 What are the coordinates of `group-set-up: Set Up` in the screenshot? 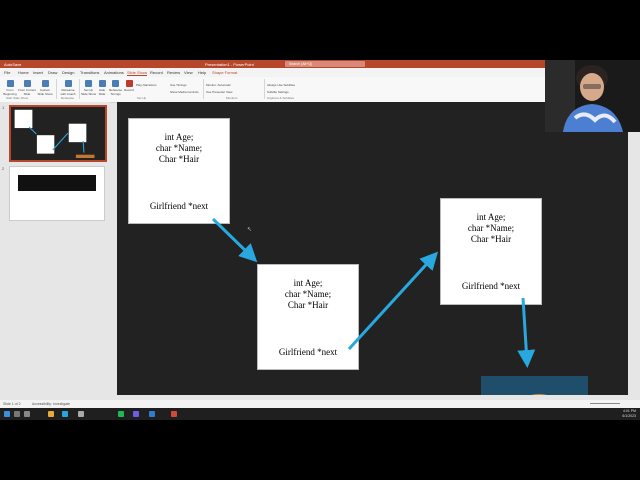 It's located at (142, 98).